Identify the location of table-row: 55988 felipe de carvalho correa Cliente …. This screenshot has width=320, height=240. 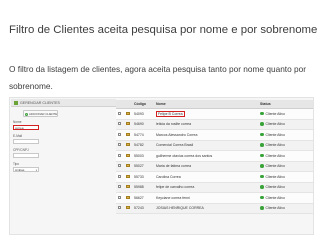
(214, 187).